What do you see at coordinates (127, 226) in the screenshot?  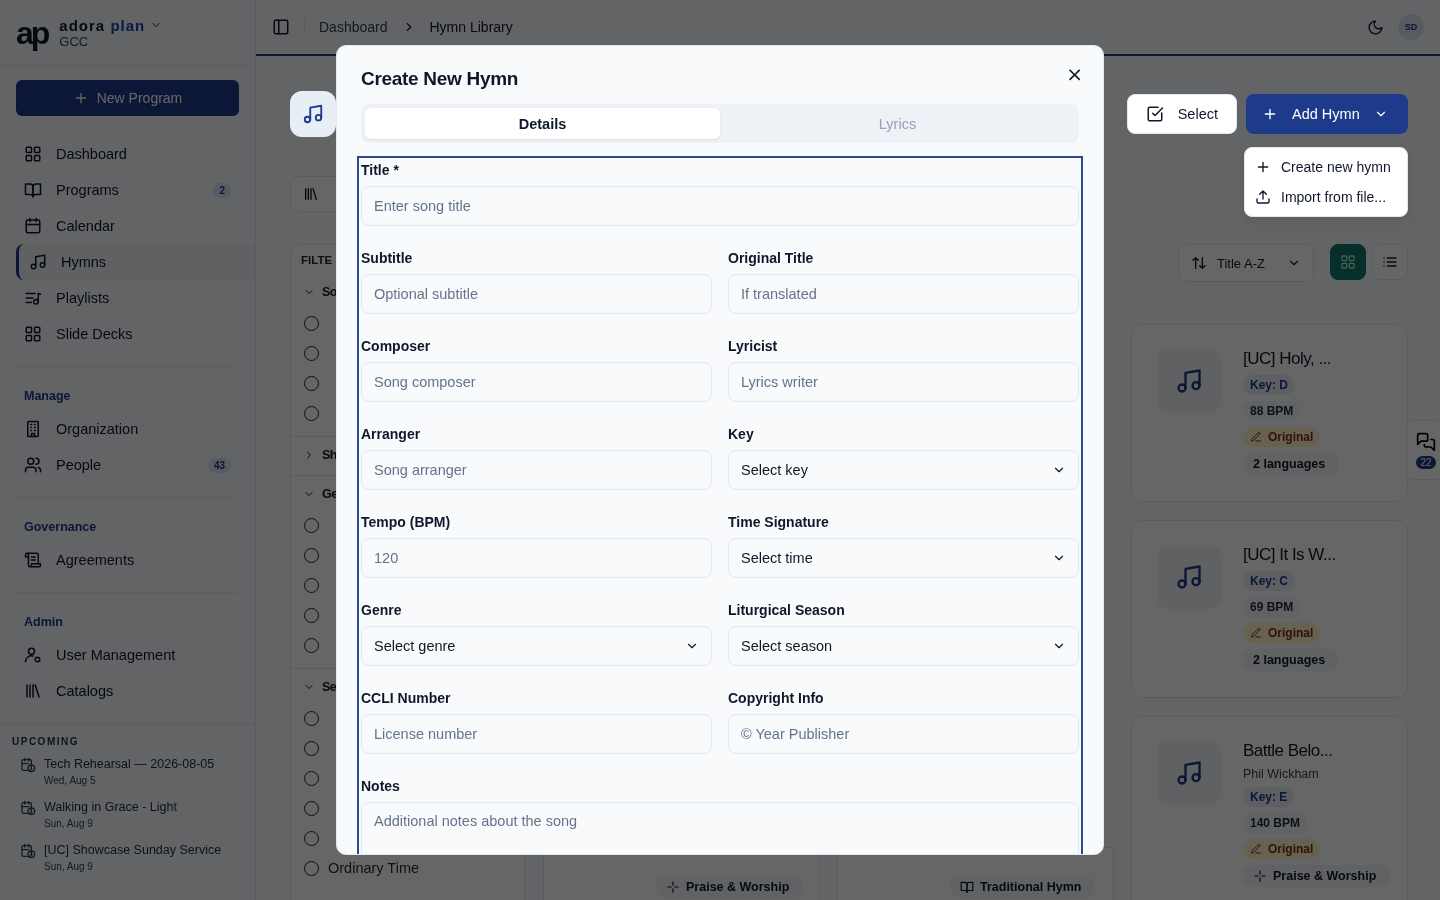 I see `nav-item: Calendar` at bounding box center [127, 226].